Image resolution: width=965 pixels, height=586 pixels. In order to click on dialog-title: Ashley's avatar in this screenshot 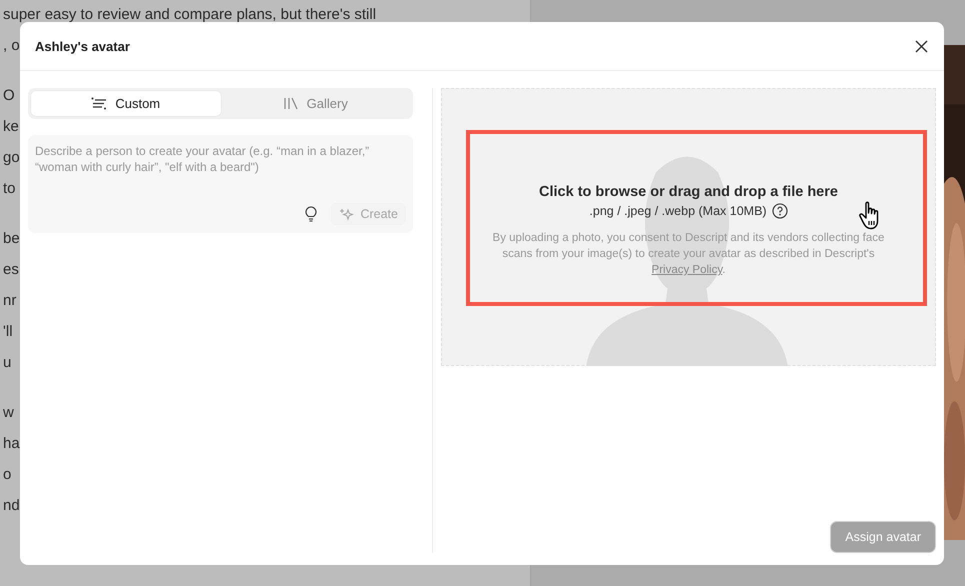, I will do `click(82, 46)`.